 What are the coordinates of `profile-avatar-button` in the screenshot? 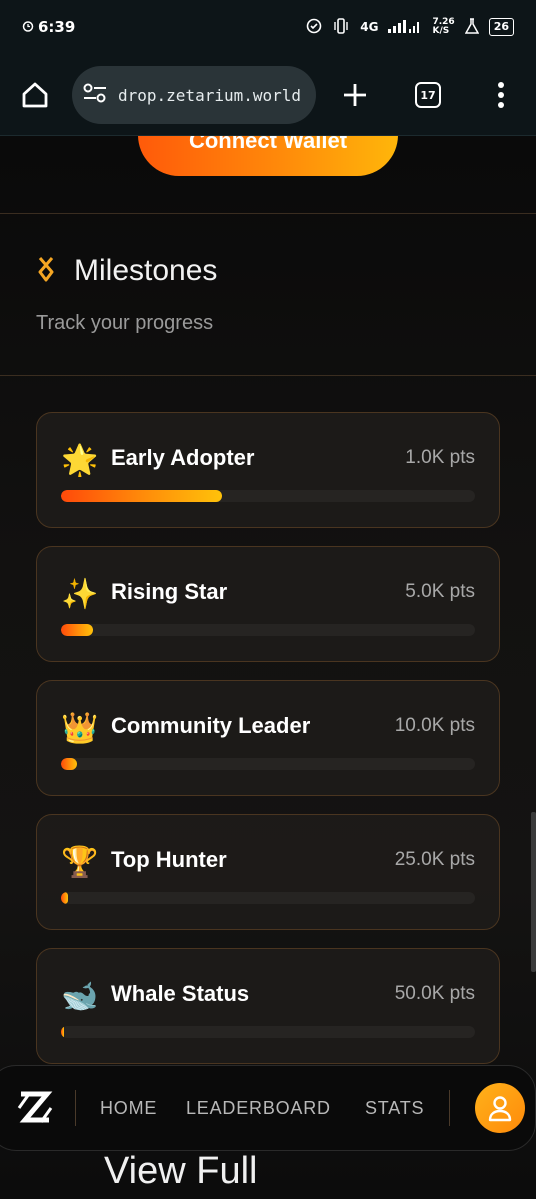 It's located at (500, 1108).